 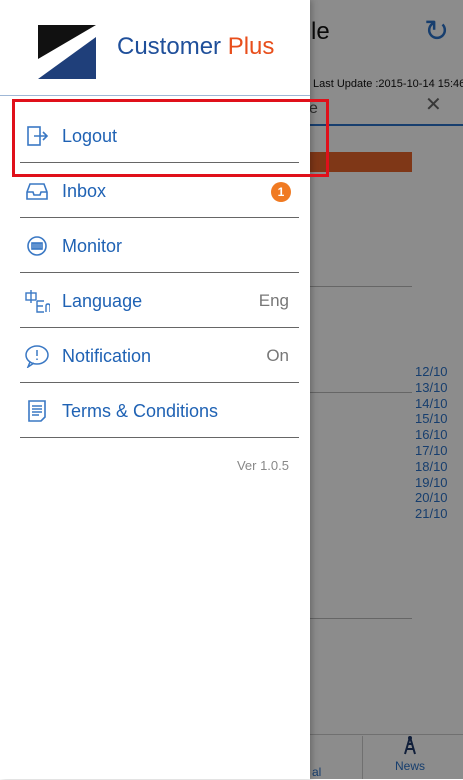 What do you see at coordinates (172, 46) in the screenshot?
I see `brand-name-customer: Customer` at bounding box center [172, 46].